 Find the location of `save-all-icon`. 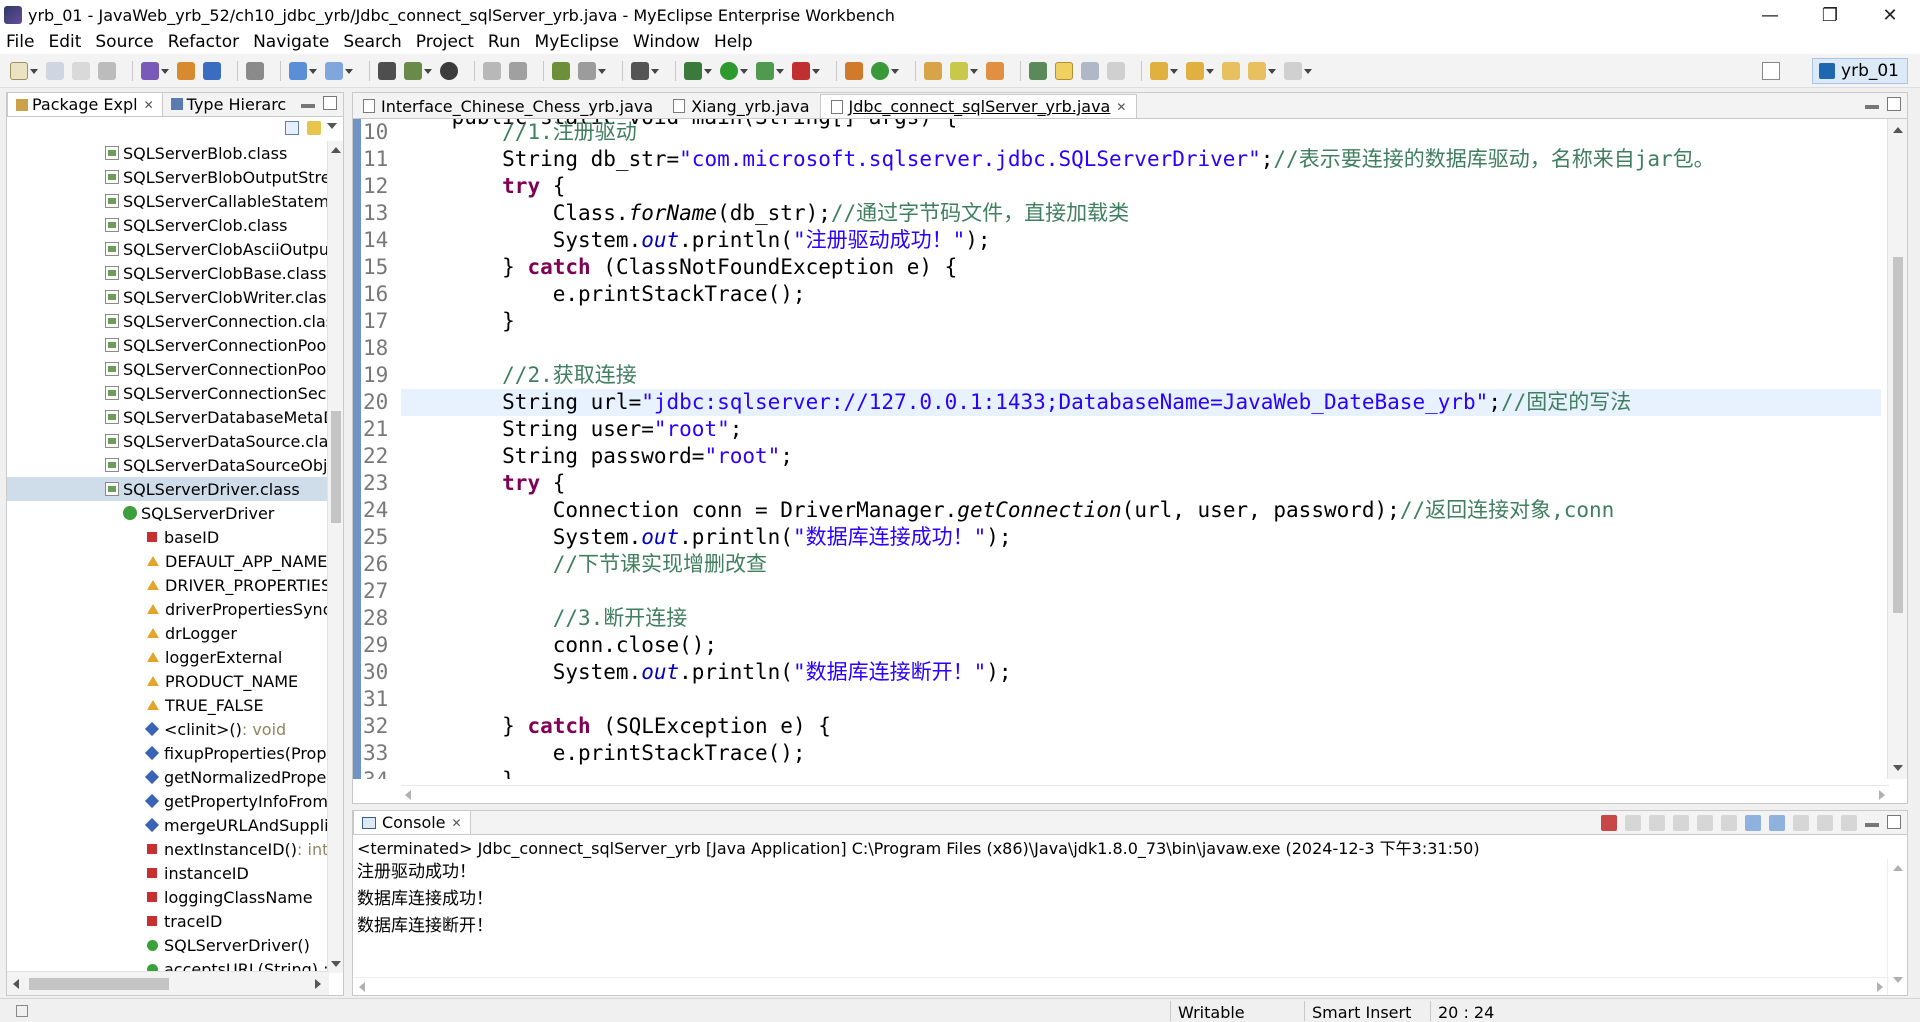

save-all-icon is located at coordinates (81, 70).